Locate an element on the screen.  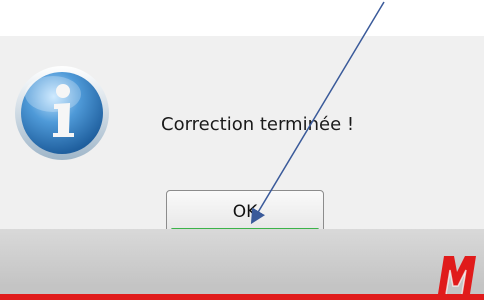
footer-accent-line is located at coordinates (242, 297).